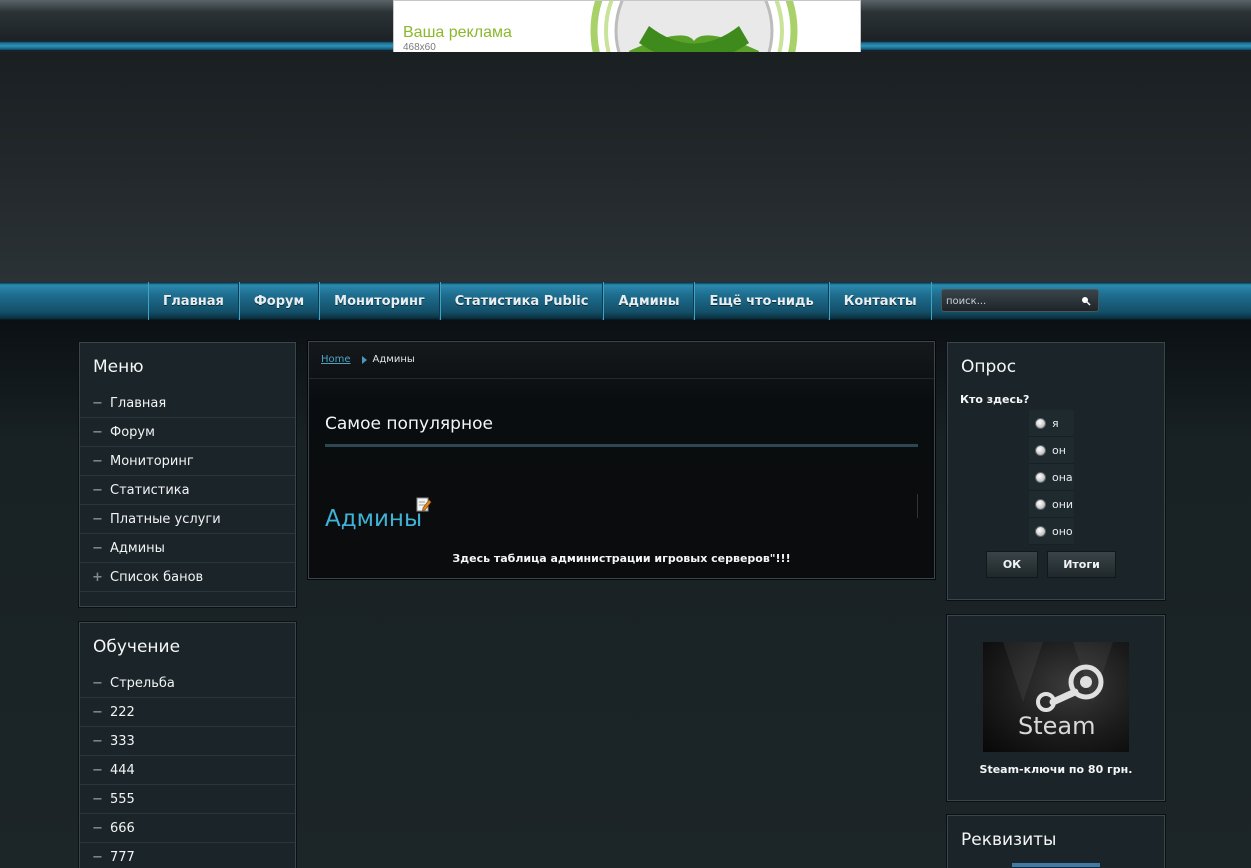  I want to click on article-divider, so click(917, 506).